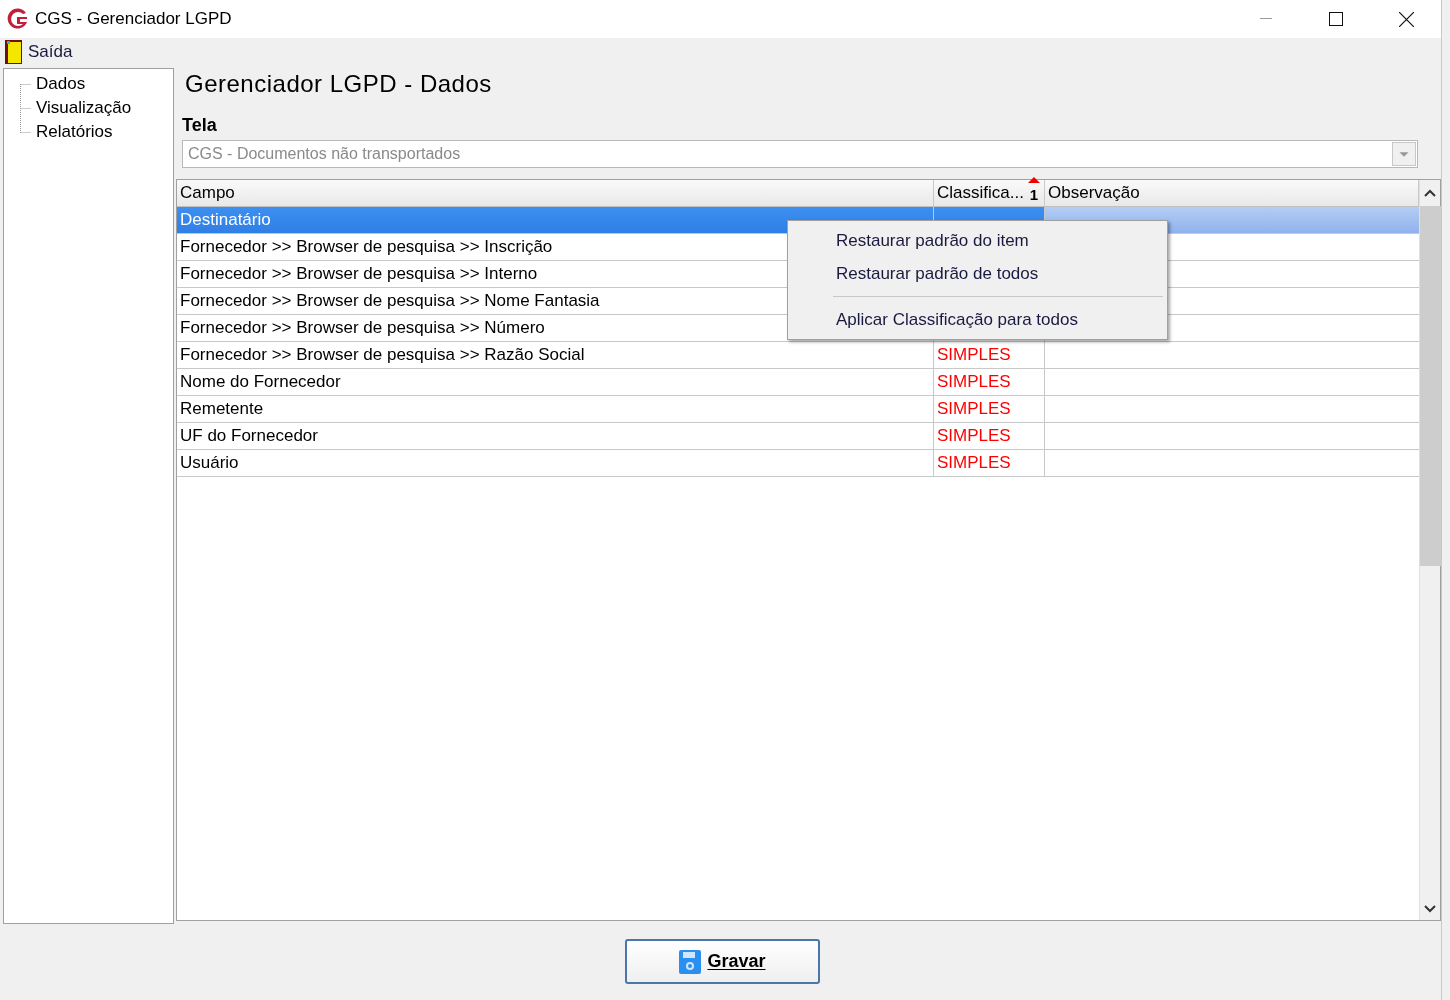 The image size is (1450, 1000). Describe the element at coordinates (39, 52) in the screenshot. I see `menu-item: Saída` at that location.